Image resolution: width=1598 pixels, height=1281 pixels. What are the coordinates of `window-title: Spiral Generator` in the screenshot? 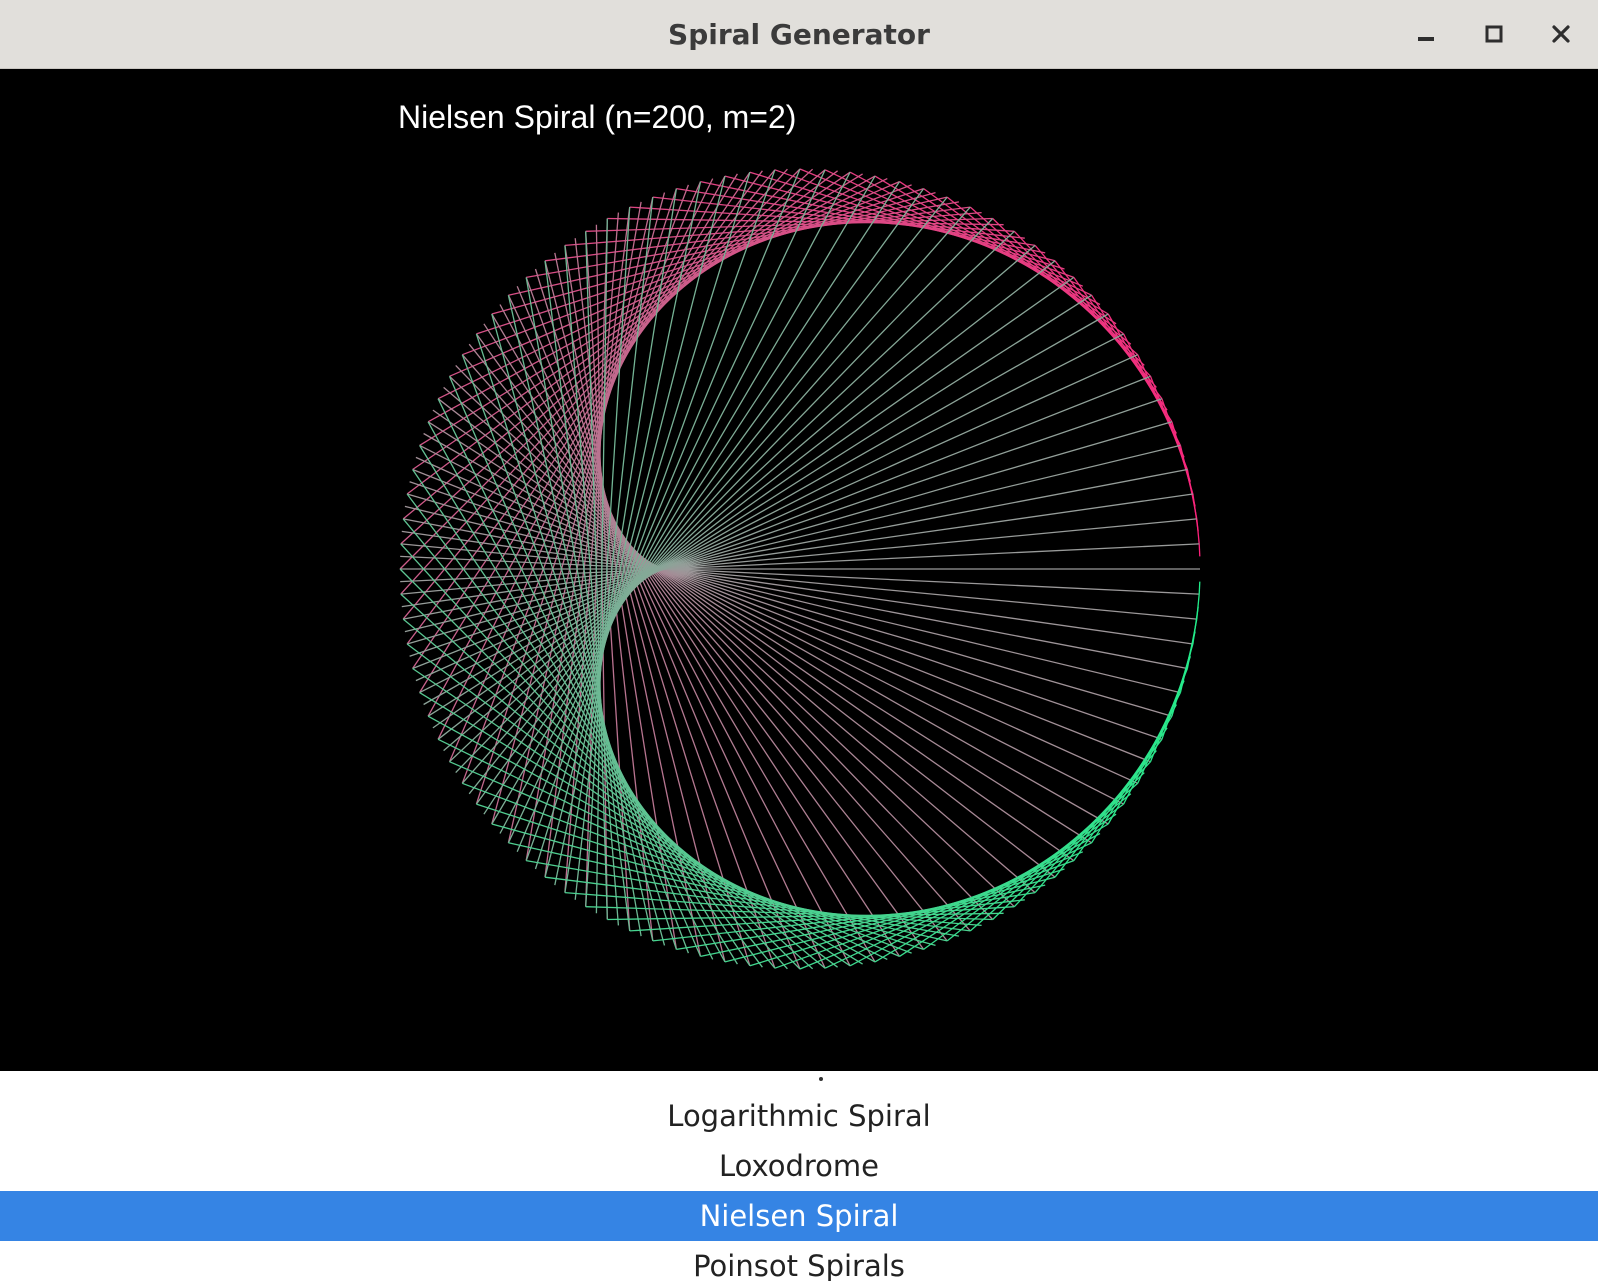 It's located at (799, 34).